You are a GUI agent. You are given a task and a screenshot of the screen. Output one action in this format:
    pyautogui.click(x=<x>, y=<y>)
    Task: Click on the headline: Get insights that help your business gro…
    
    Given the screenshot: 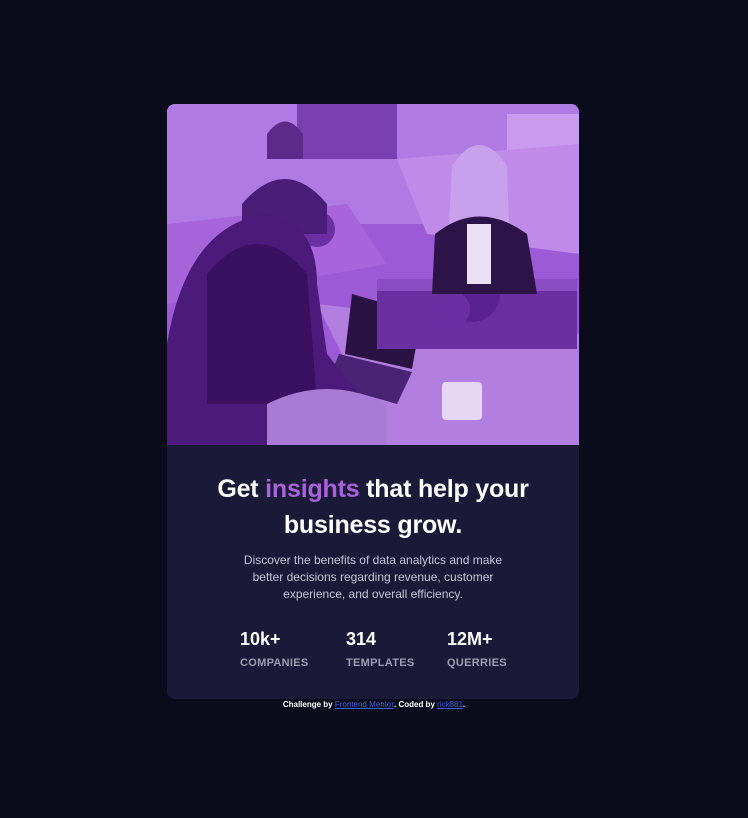 What is the action you would take?
    pyautogui.click(x=373, y=507)
    